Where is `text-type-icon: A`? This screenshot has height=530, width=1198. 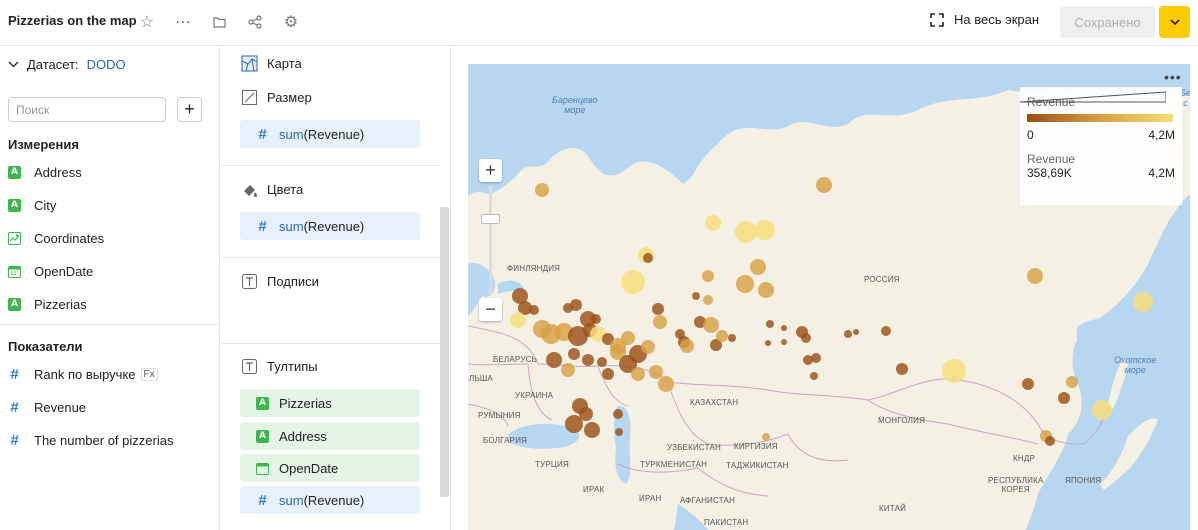
text-type-icon: A is located at coordinates (14, 172).